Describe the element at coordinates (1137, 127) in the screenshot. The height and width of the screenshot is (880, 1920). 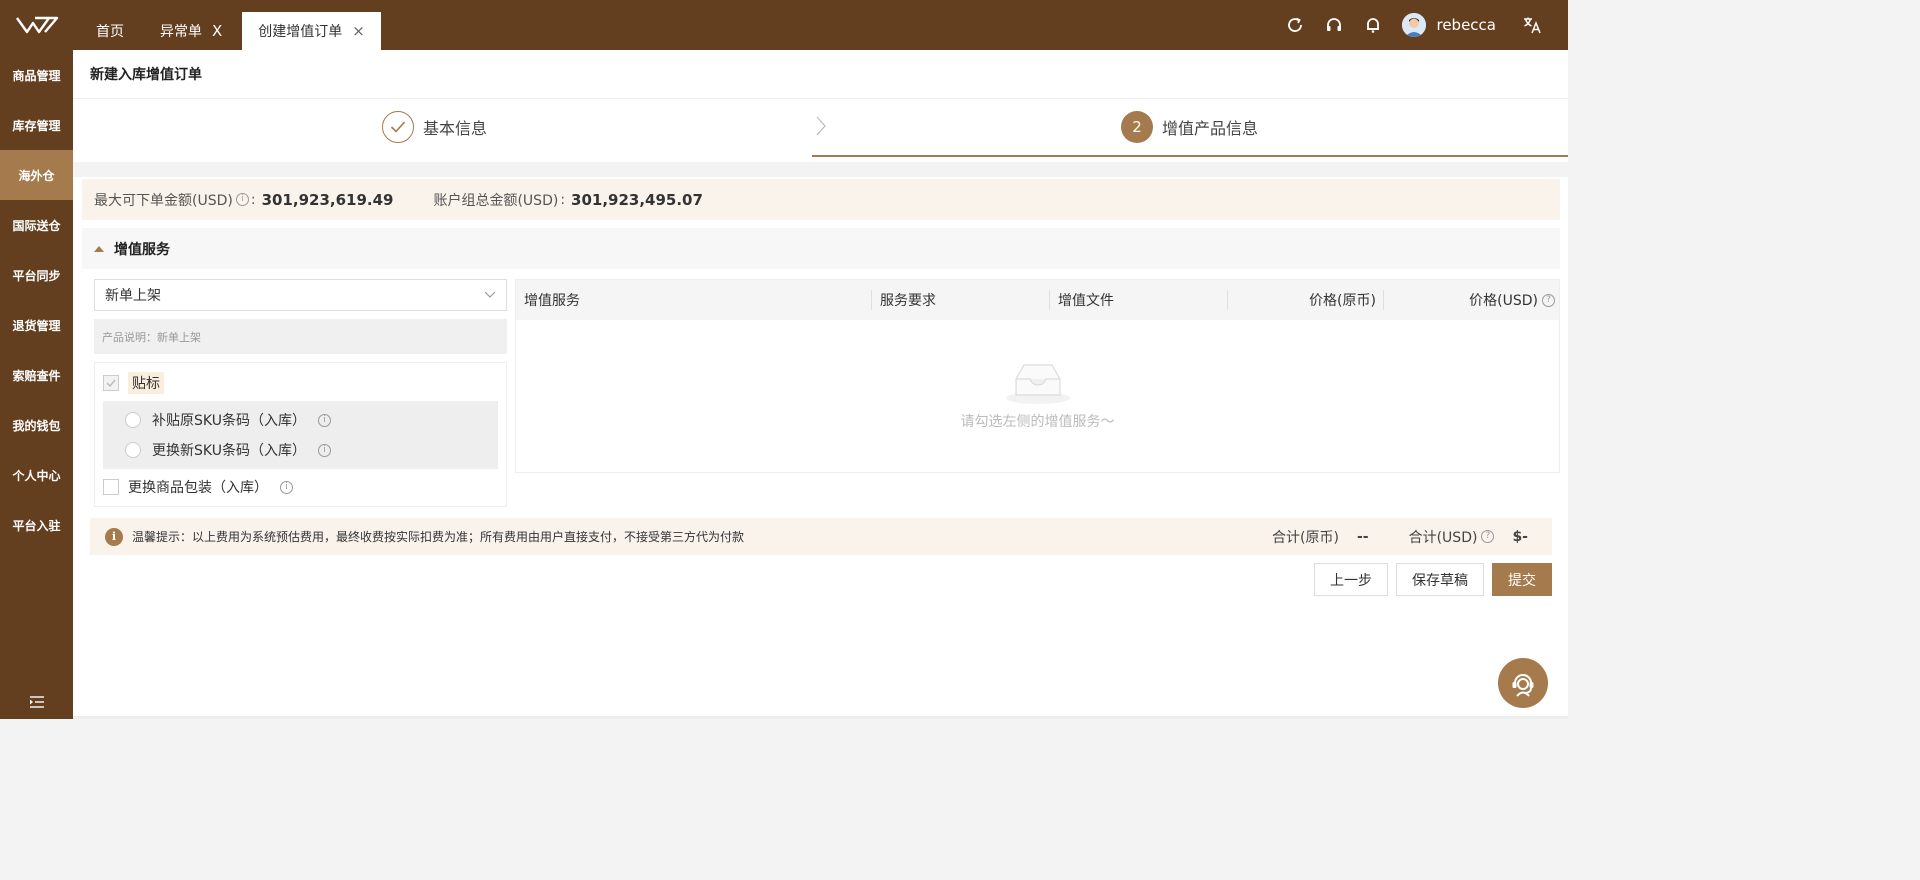
I see `step-number: 2` at that location.